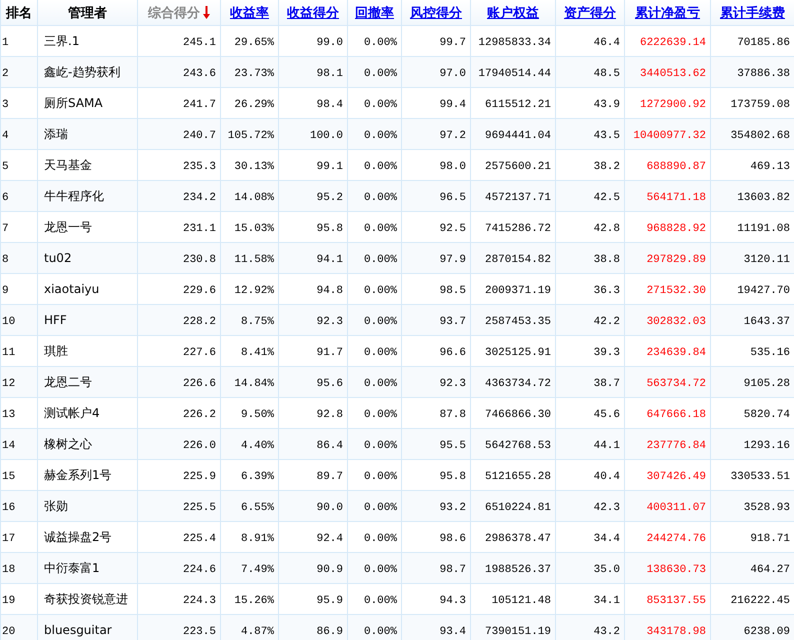 The image size is (794, 640). What do you see at coordinates (517, 632) in the screenshot?
I see `table-cell: 7390151.19` at bounding box center [517, 632].